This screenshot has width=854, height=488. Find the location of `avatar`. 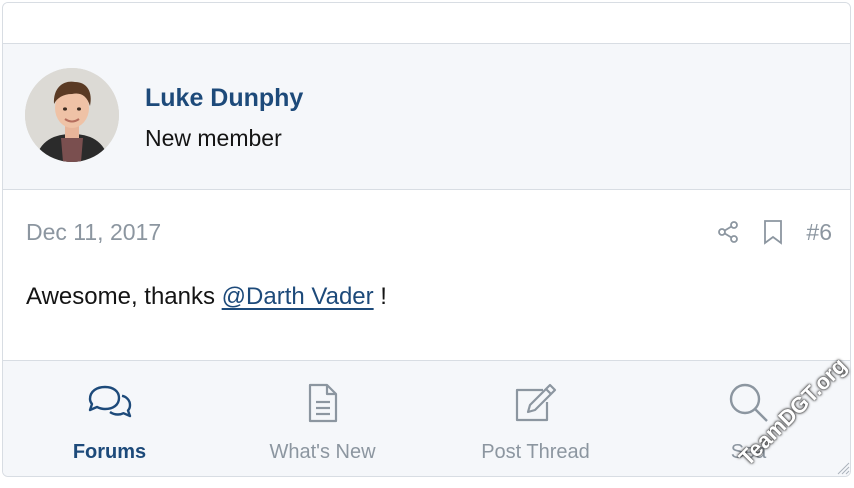

avatar is located at coordinates (72, 115).